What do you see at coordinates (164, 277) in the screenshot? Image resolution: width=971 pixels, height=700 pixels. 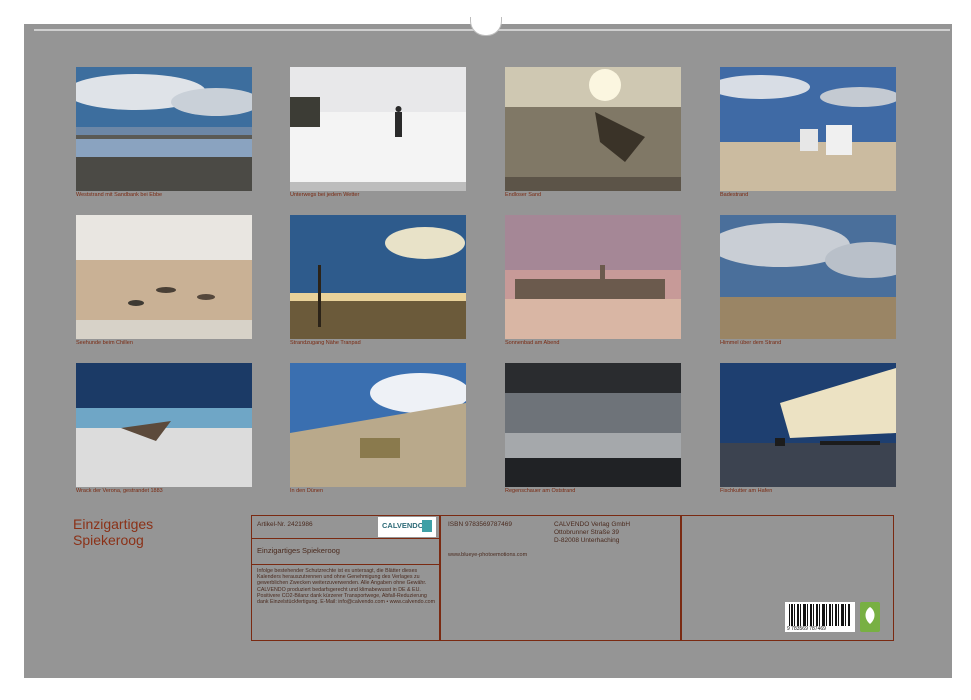 I see `photo-seals` at bounding box center [164, 277].